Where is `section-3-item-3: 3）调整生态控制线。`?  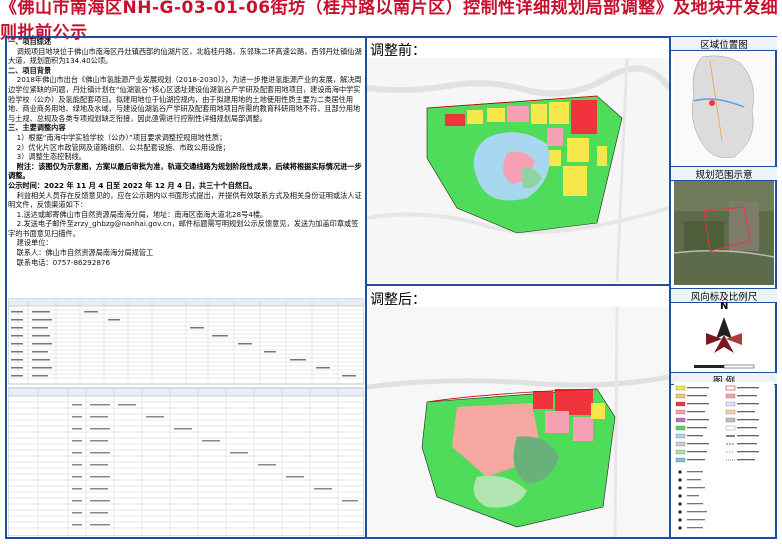
section-3-item-3: 3）调整生态控制线。 is located at coordinates (51, 157).